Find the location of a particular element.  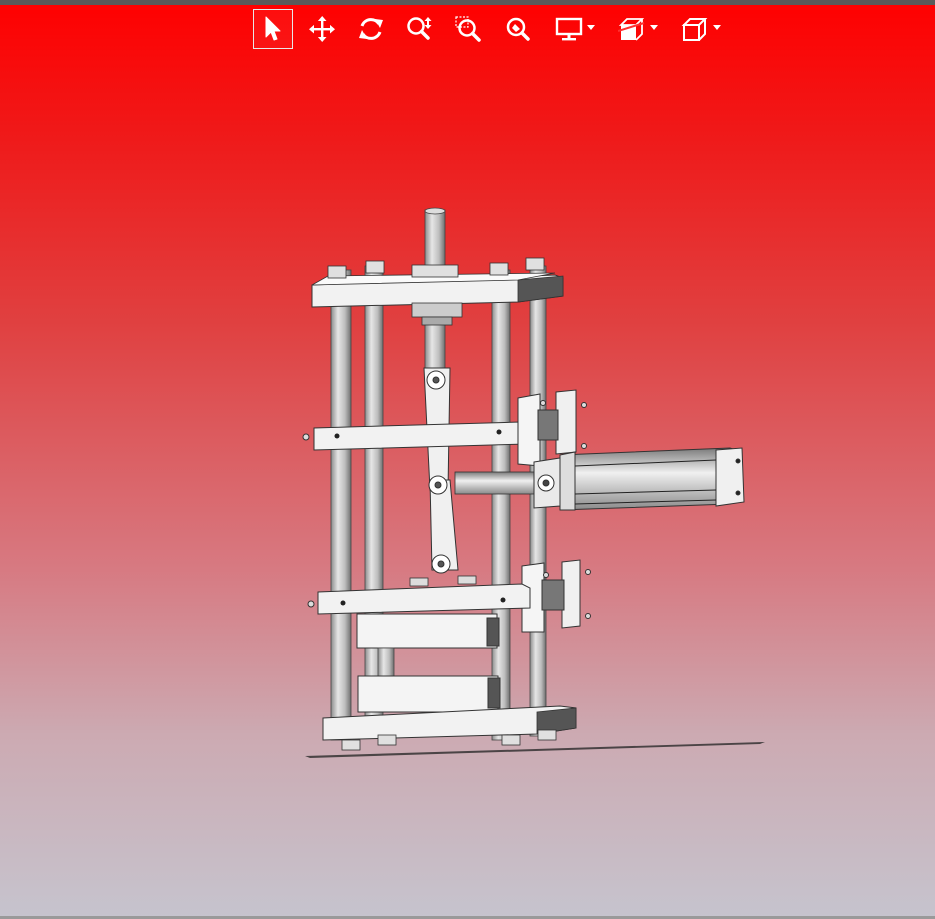

select-tool-button is located at coordinates (273, 29).